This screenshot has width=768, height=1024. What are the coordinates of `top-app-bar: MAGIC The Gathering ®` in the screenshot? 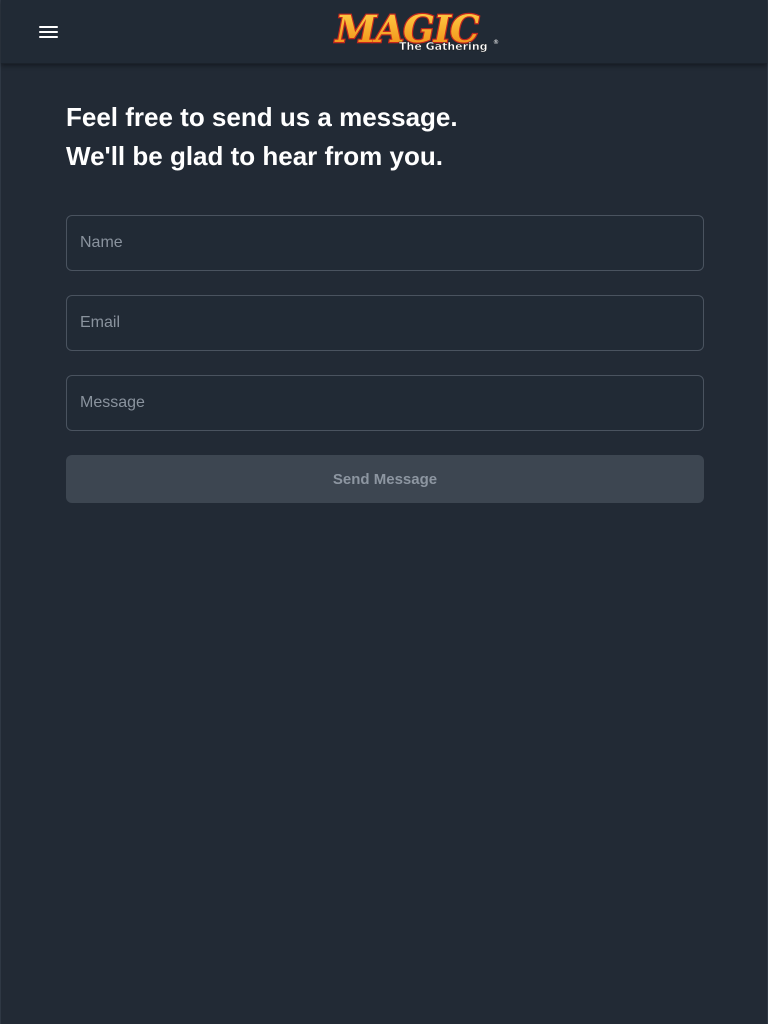 It's located at (384, 32).